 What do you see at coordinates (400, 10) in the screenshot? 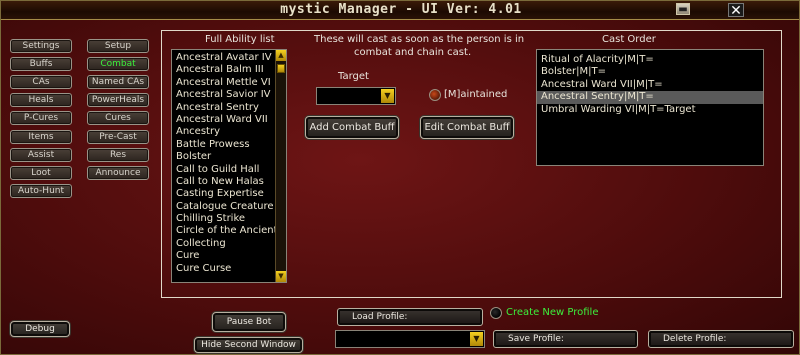
I see `title-bar: mystic Manager - UI Ver: 4.01 ▬ ✕` at bounding box center [400, 10].